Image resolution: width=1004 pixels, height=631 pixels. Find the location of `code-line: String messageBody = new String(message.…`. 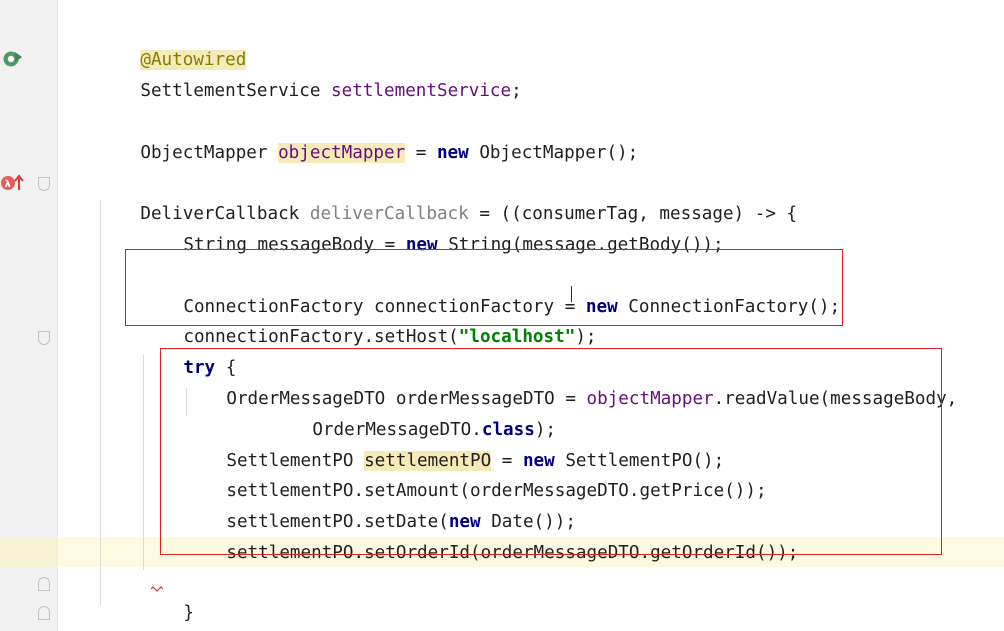

code-line: String messageBody = new String(message.… is located at coordinates (432, 227).